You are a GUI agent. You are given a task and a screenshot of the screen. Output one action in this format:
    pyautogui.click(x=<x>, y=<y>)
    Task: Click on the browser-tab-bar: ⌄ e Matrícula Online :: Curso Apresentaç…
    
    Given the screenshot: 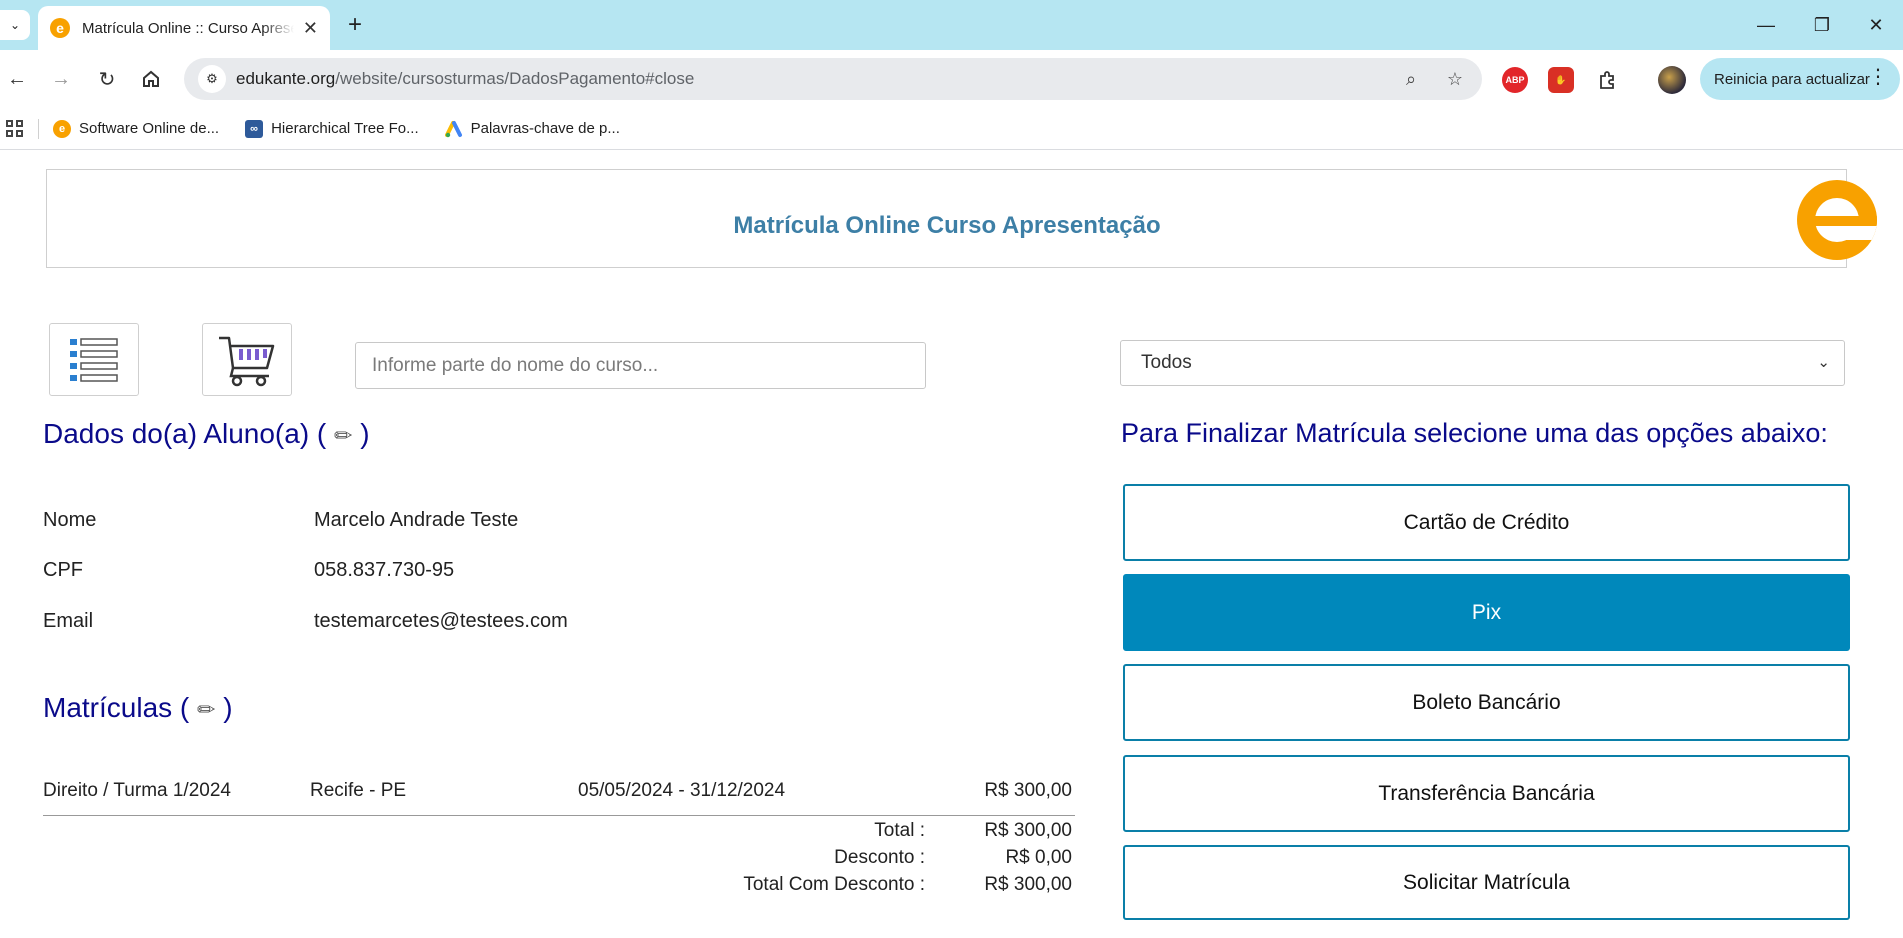 What is the action you would take?
    pyautogui.click(x=951, y=25)
    